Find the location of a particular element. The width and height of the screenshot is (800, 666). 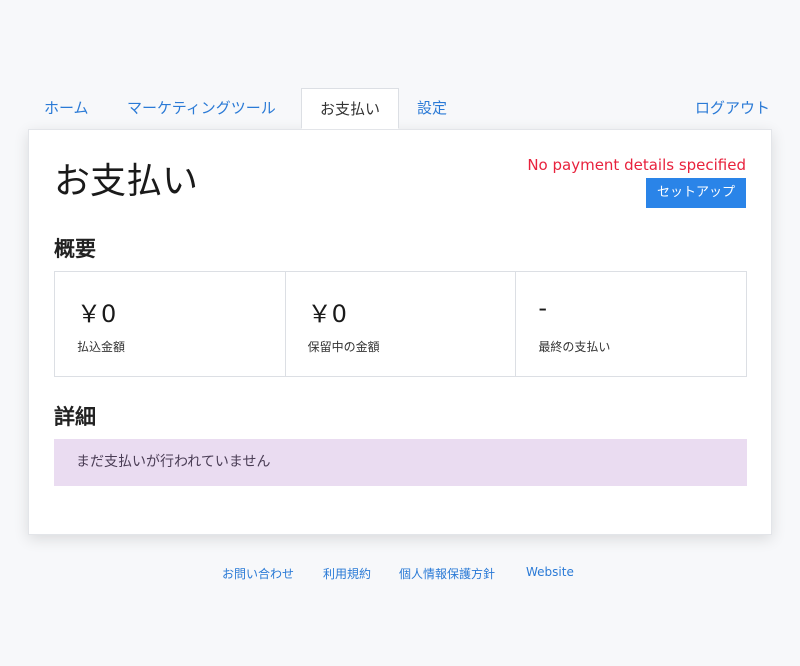

logout-link: ログアウト is located at coordinates (732, 108).